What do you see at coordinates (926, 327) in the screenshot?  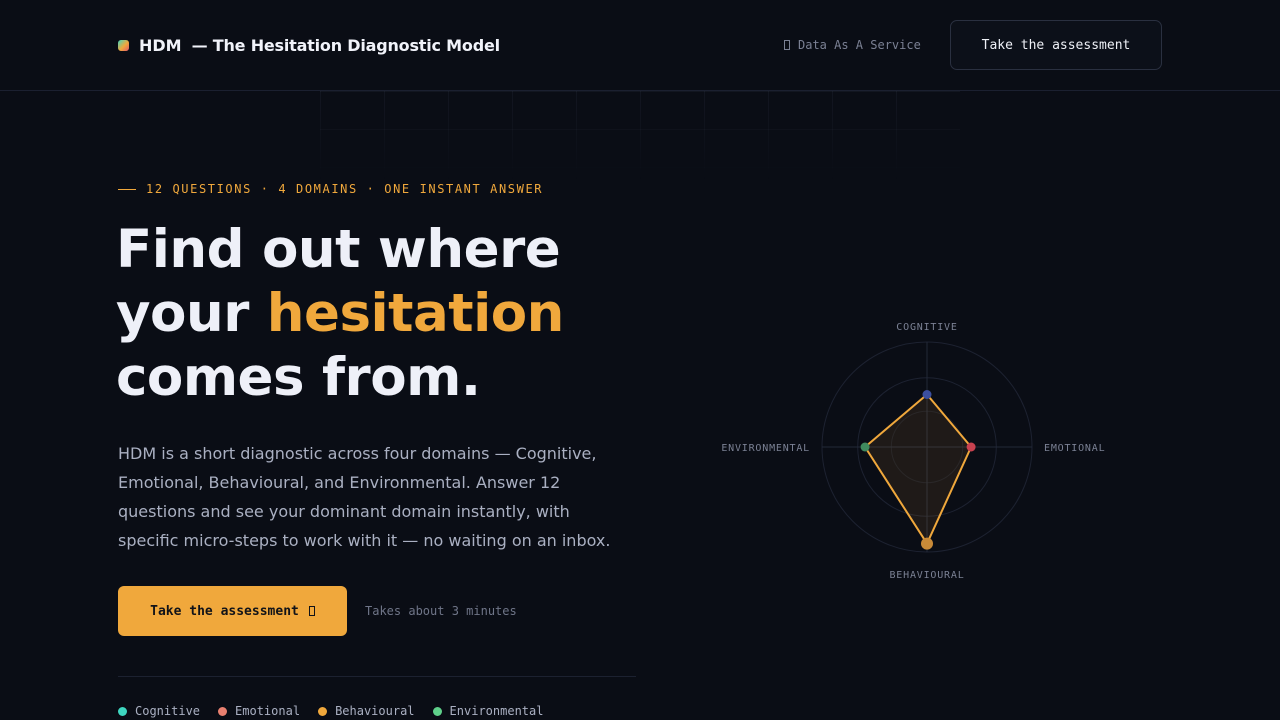 I see `axis-label-cognitive: COGNITIVE` at bounding box center [926, 327].